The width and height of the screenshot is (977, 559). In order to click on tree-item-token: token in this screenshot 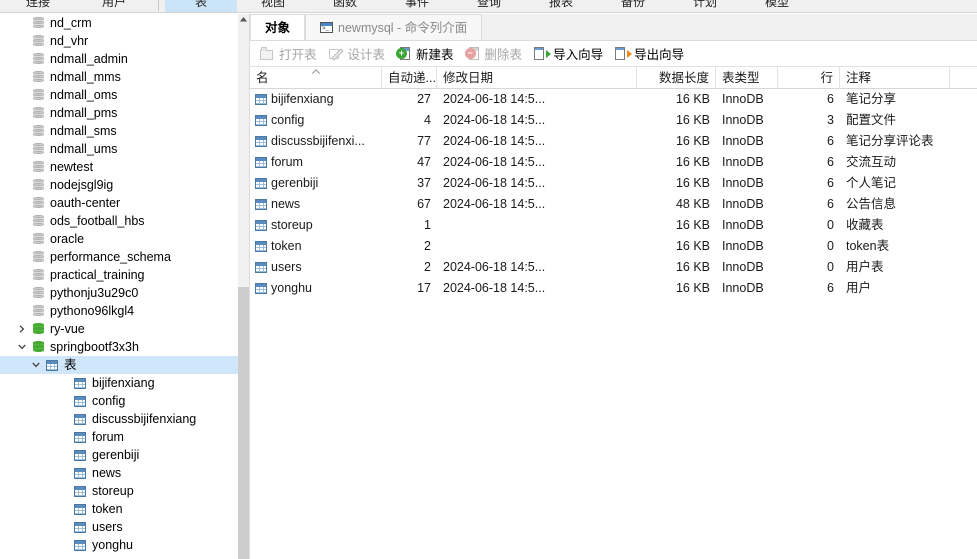, I will do `click(119, 509)`.